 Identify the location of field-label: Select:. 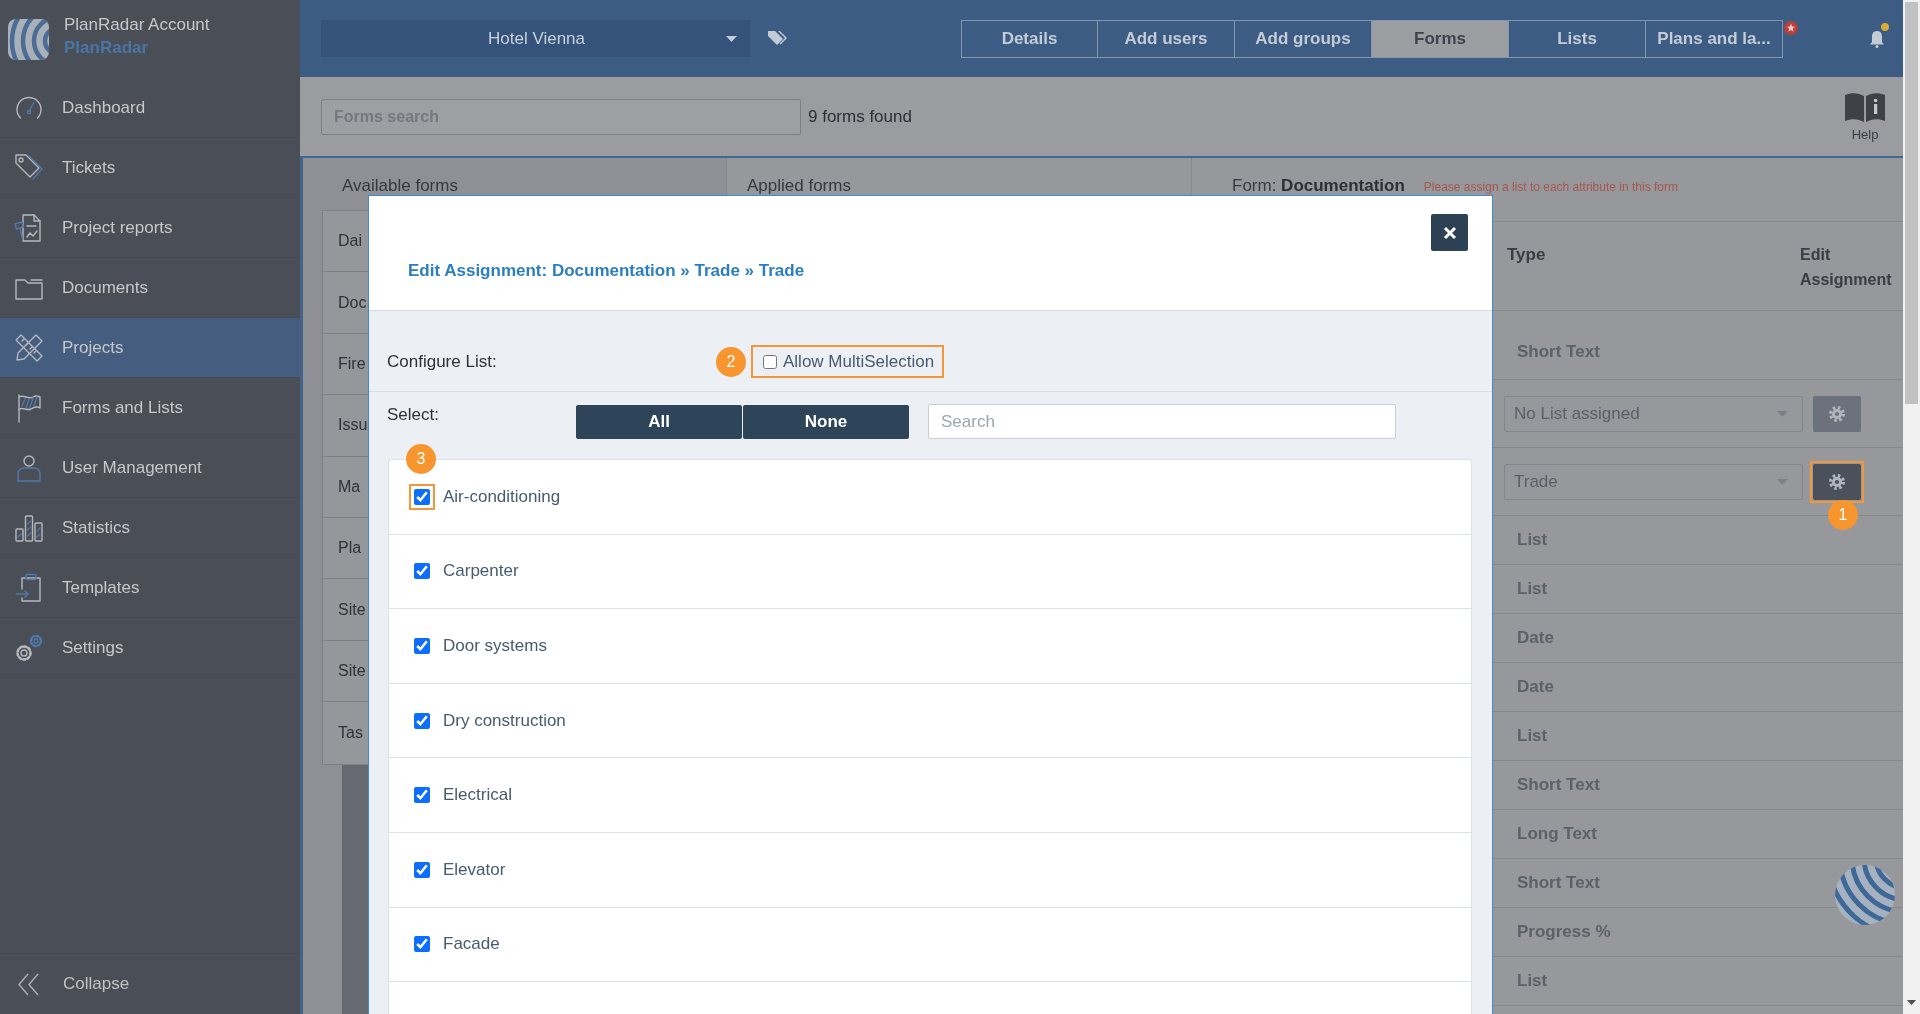
(413, 414).